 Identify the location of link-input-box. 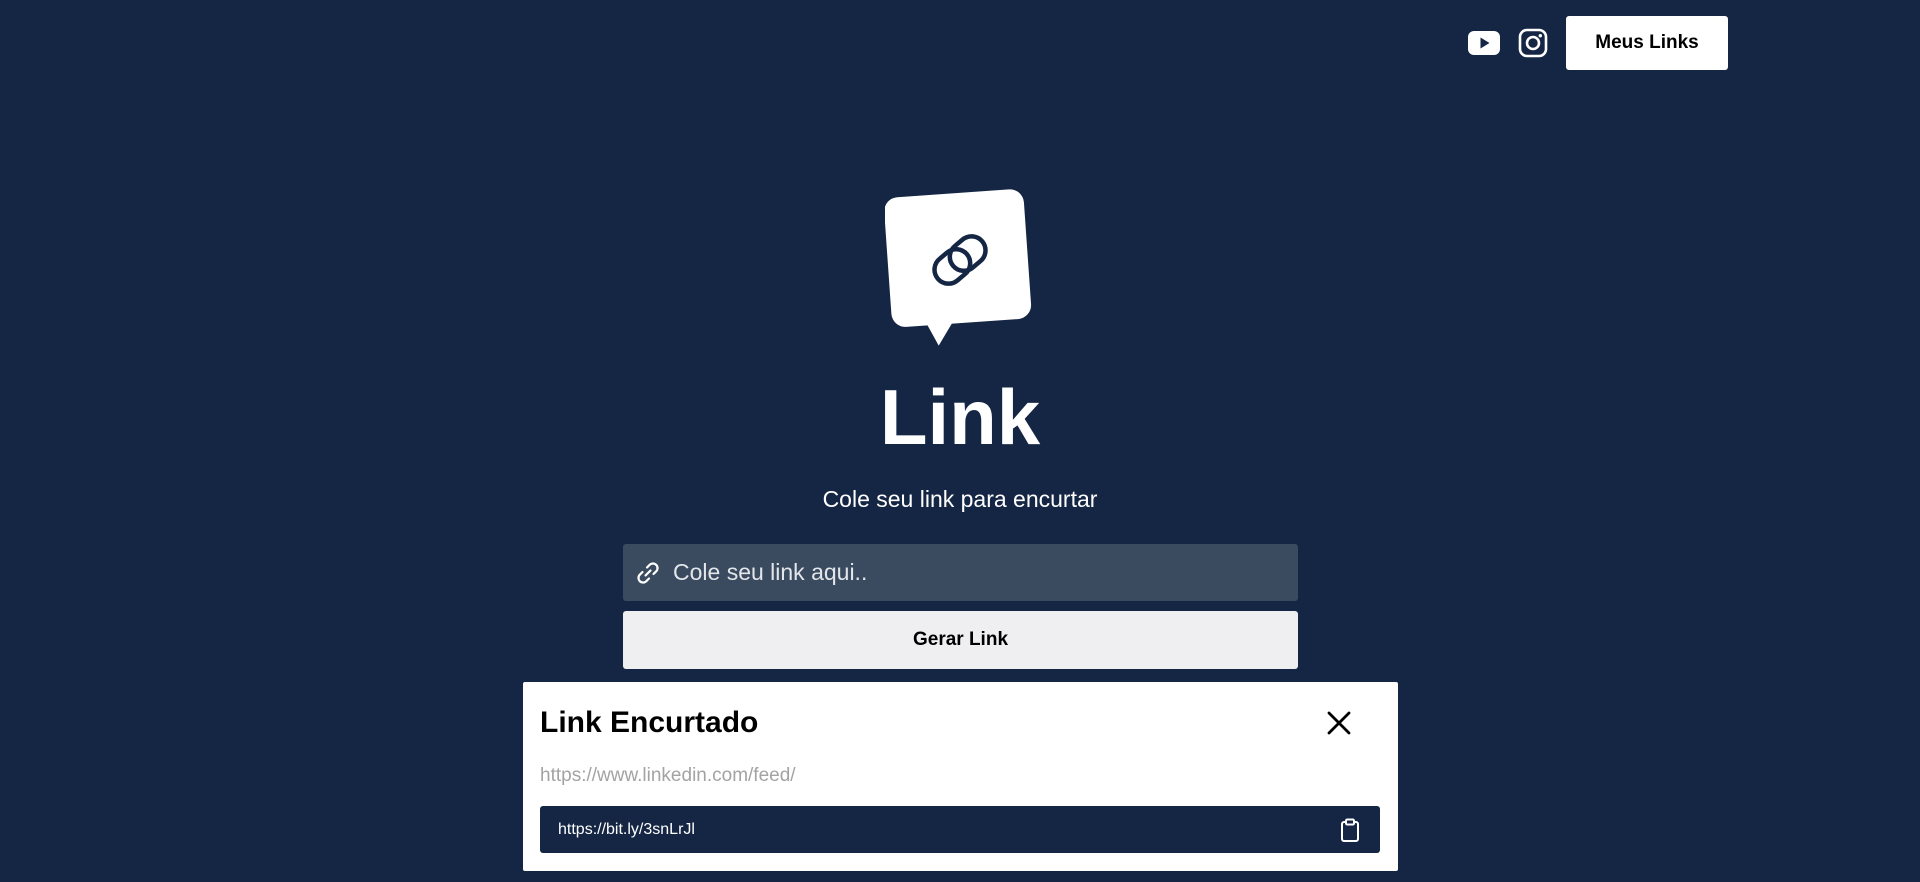
(960, 572).